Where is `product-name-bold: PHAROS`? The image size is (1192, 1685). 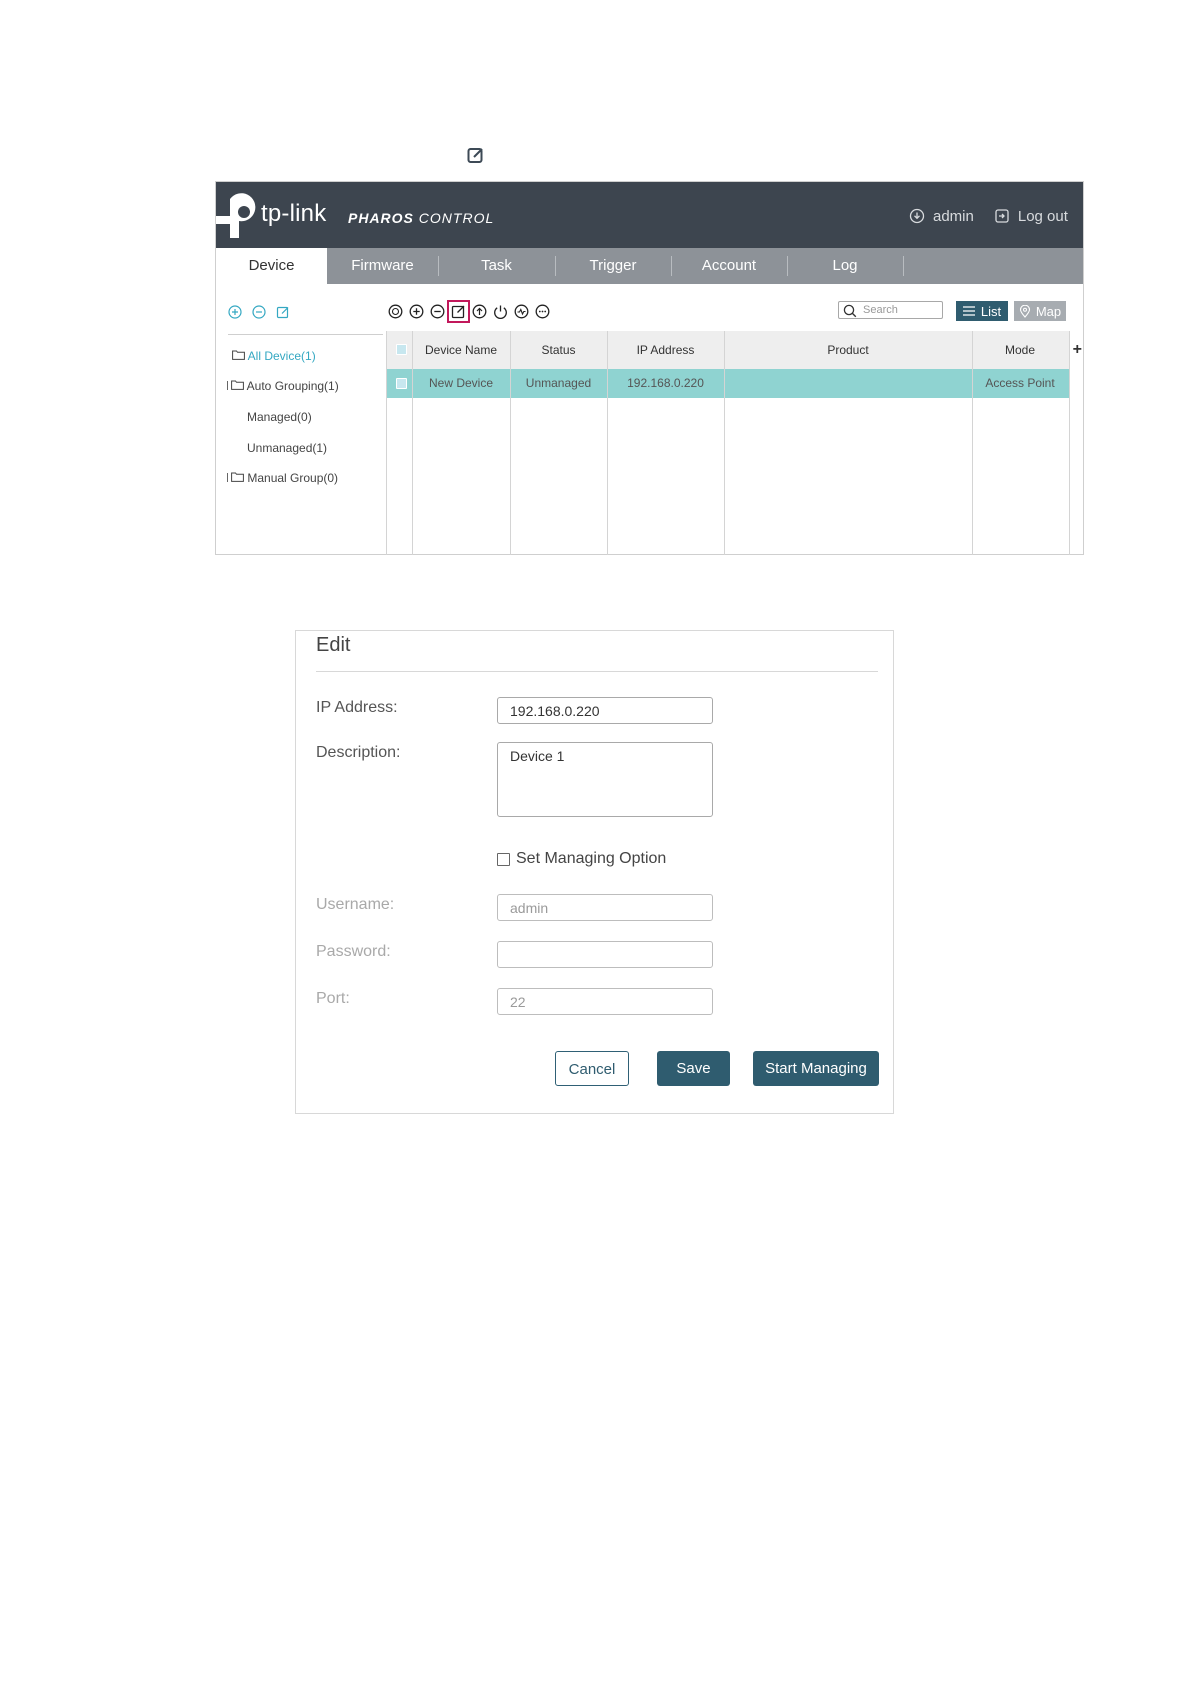
product-name-bold: PHAROS is located at coordinates (381, 218).